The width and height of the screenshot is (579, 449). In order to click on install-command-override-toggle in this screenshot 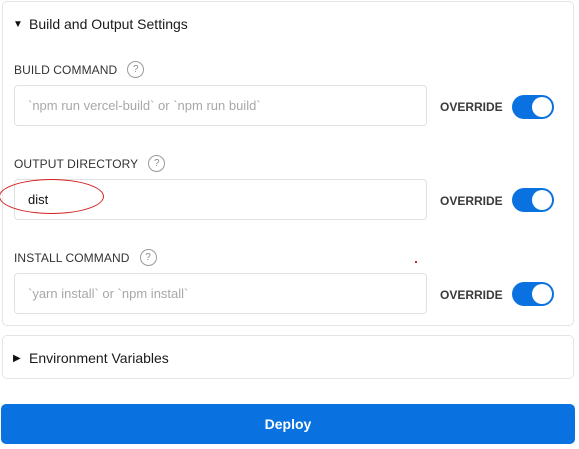, I will do `click(533, 294)`.